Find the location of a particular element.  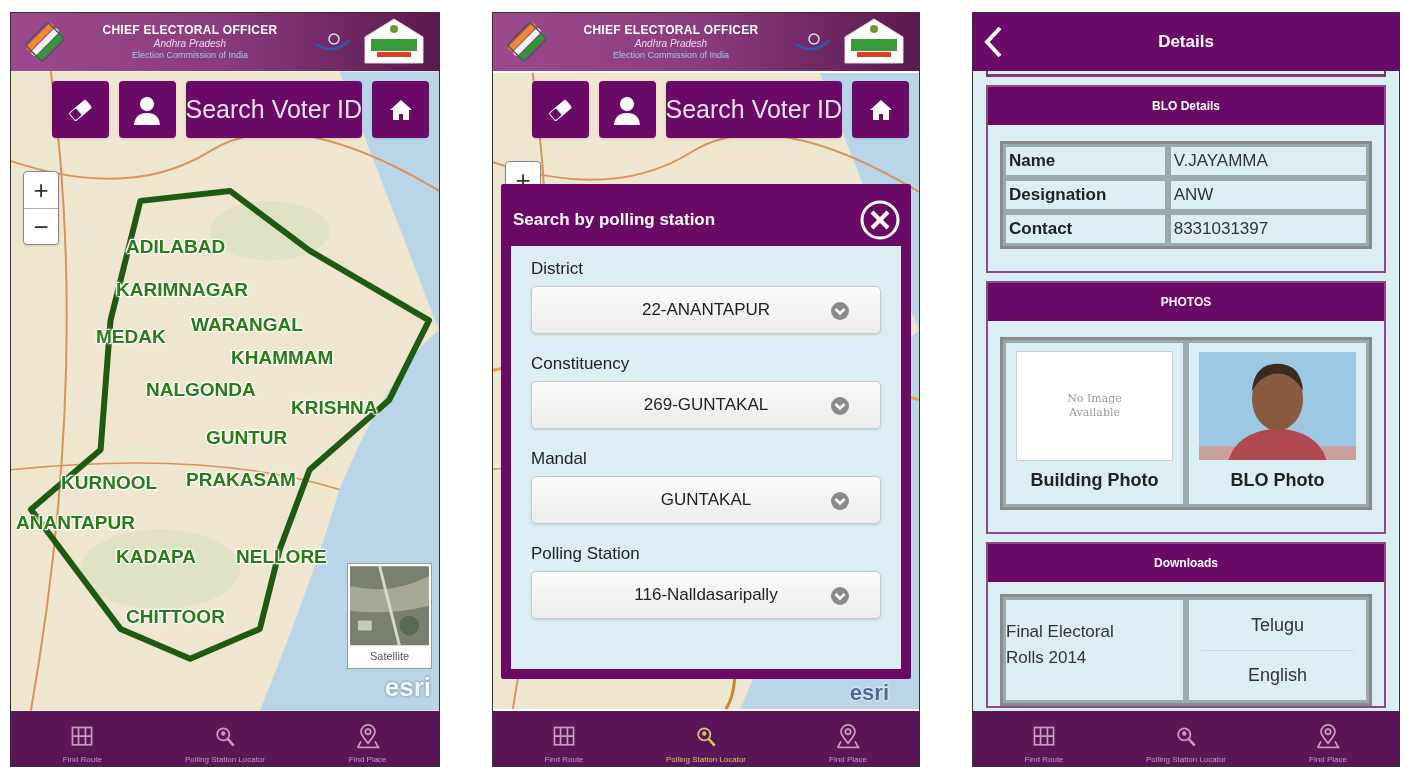

home-icon is located at coordinates (880, 109).